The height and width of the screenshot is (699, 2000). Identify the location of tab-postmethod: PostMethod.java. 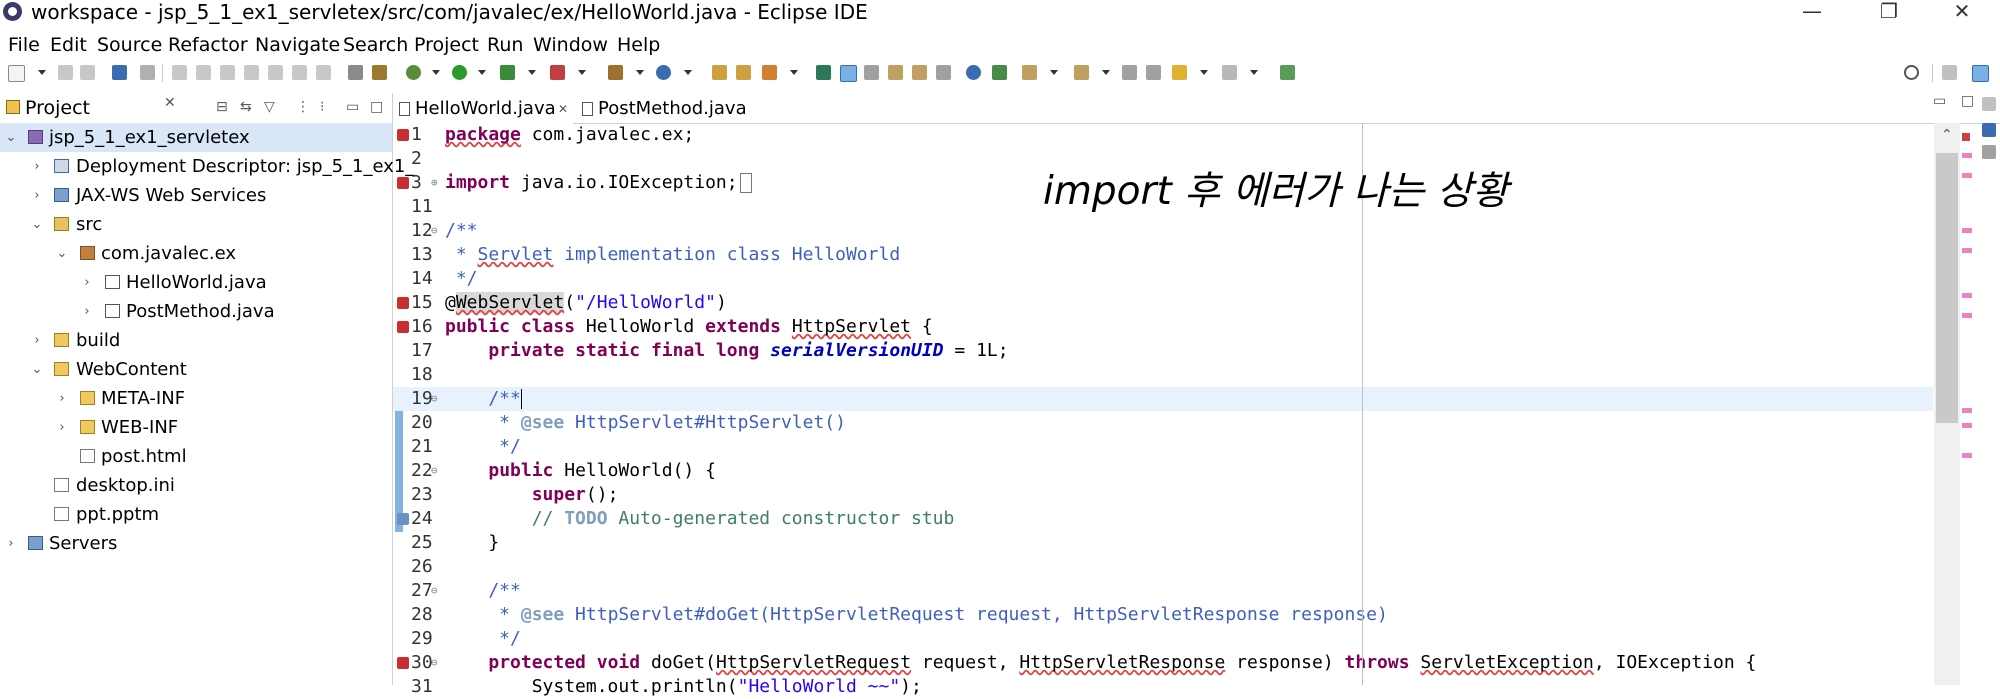
(665, 108).